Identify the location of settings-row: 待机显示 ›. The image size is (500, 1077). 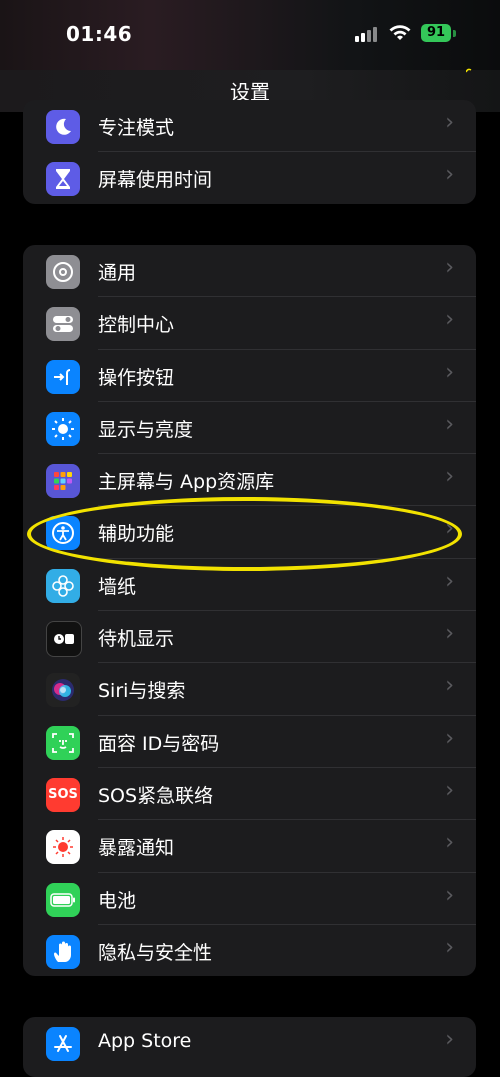
(249, 637).